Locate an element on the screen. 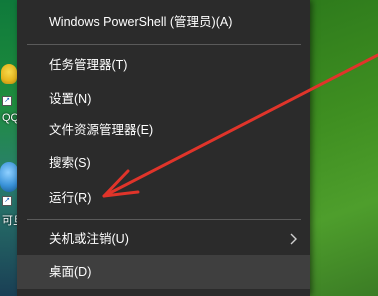 This screenshot has height=296, width=378. menu-item-label: 桌面(D) is located at coordinates (70, 272).